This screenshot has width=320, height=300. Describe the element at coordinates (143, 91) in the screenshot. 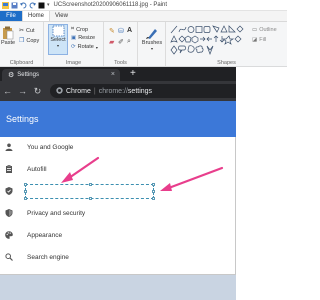

I see `omnibox: Chrome | chrome://settings` at that location.